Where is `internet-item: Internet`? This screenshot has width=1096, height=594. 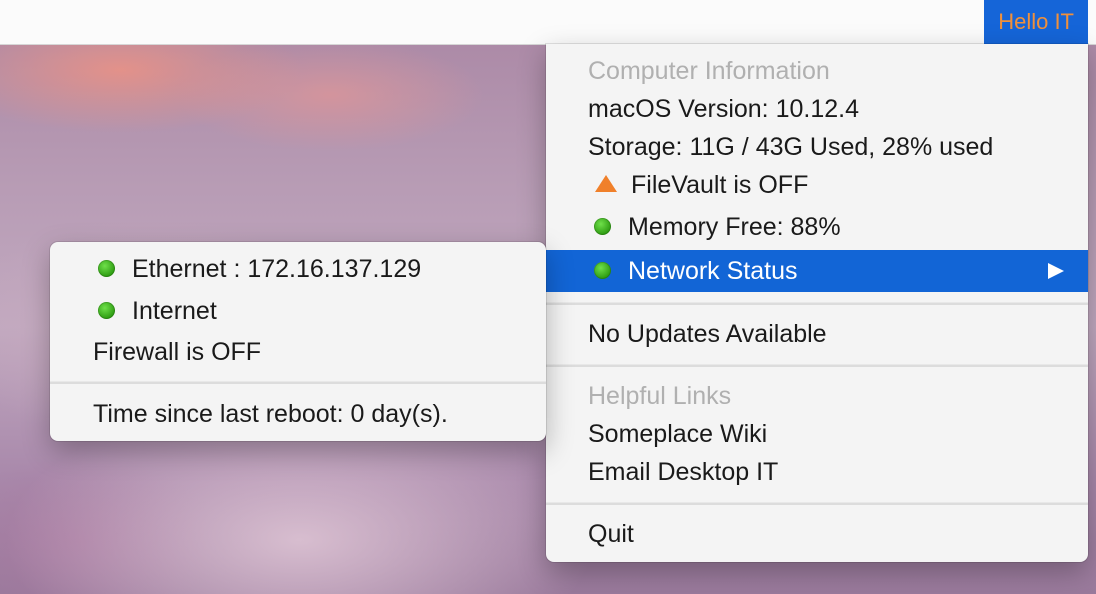 internet-item: Internet is located at coordinates (298, 311).